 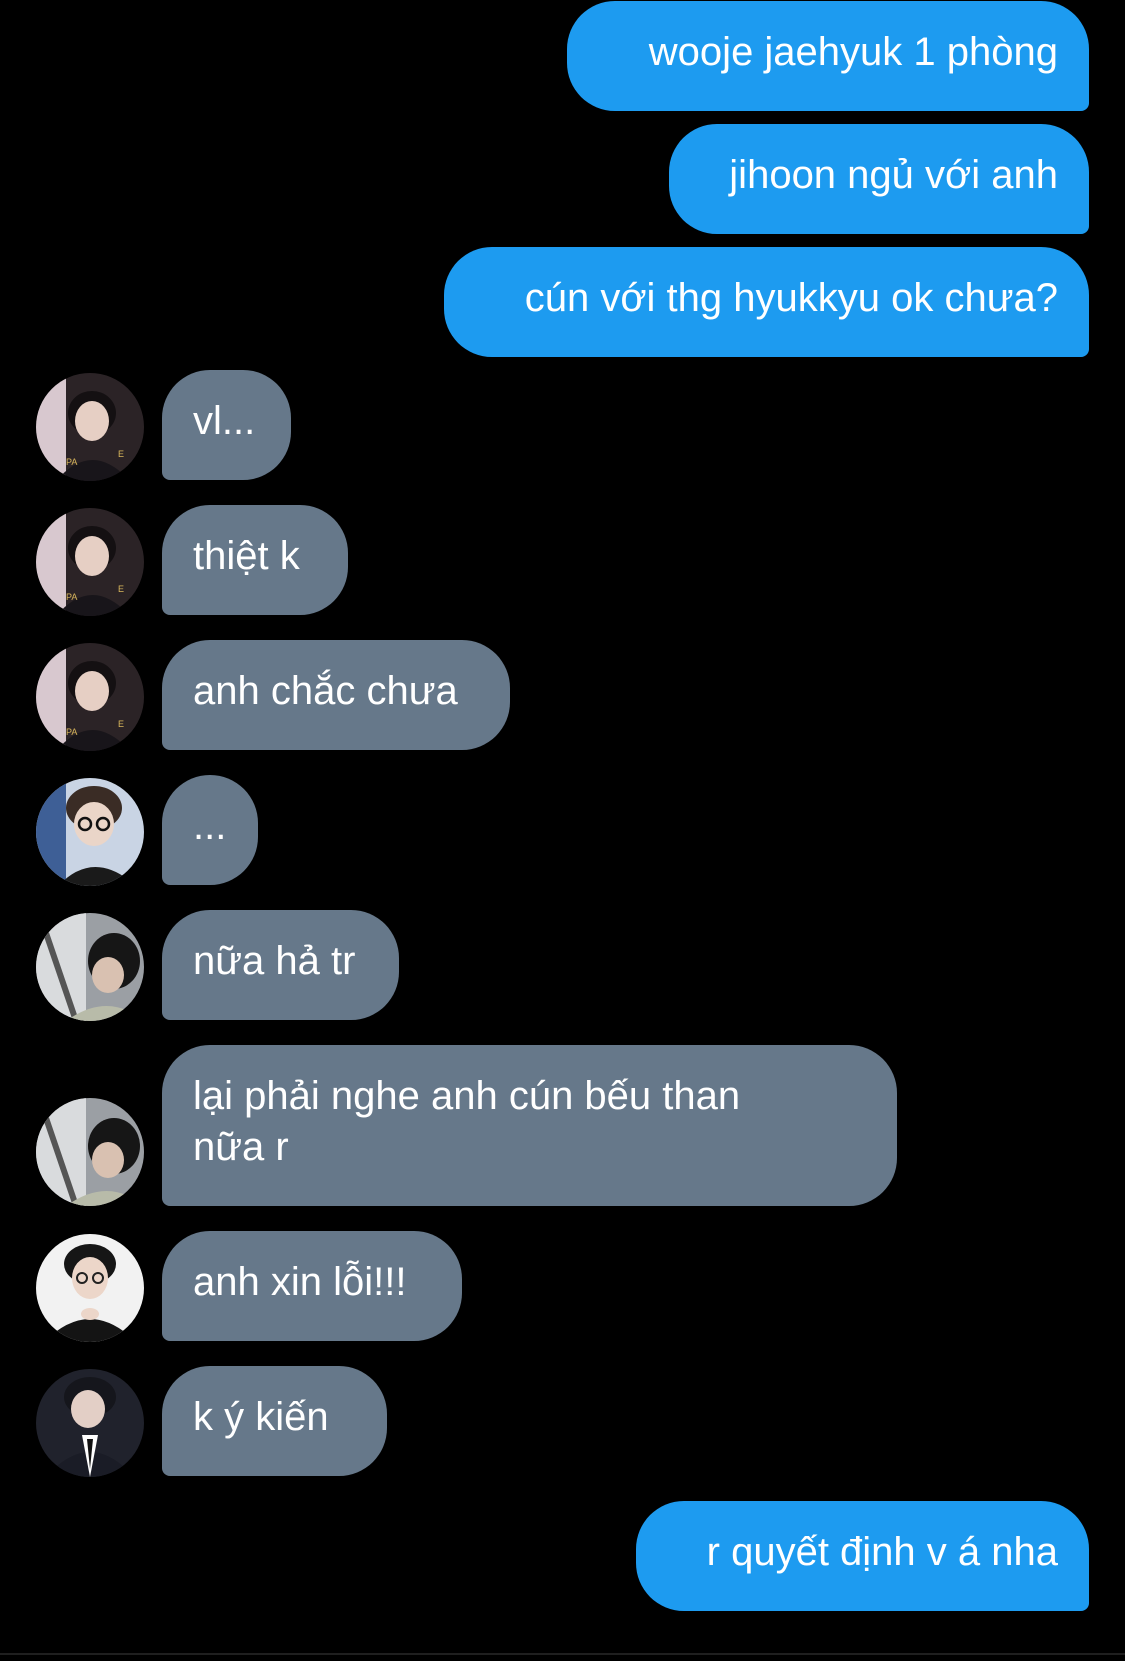 I want to click on avatar-e-image, so click(x=90, y=1423).